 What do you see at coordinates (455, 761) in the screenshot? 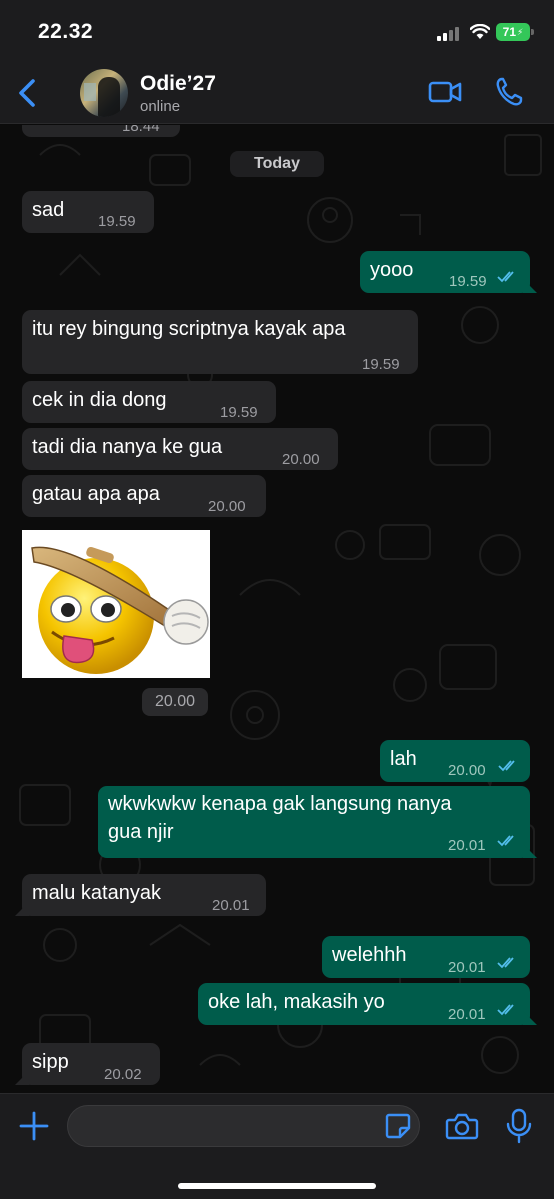
I see `message-bubble-outgoing: lah 20.00` at bounding box center [455, 761].